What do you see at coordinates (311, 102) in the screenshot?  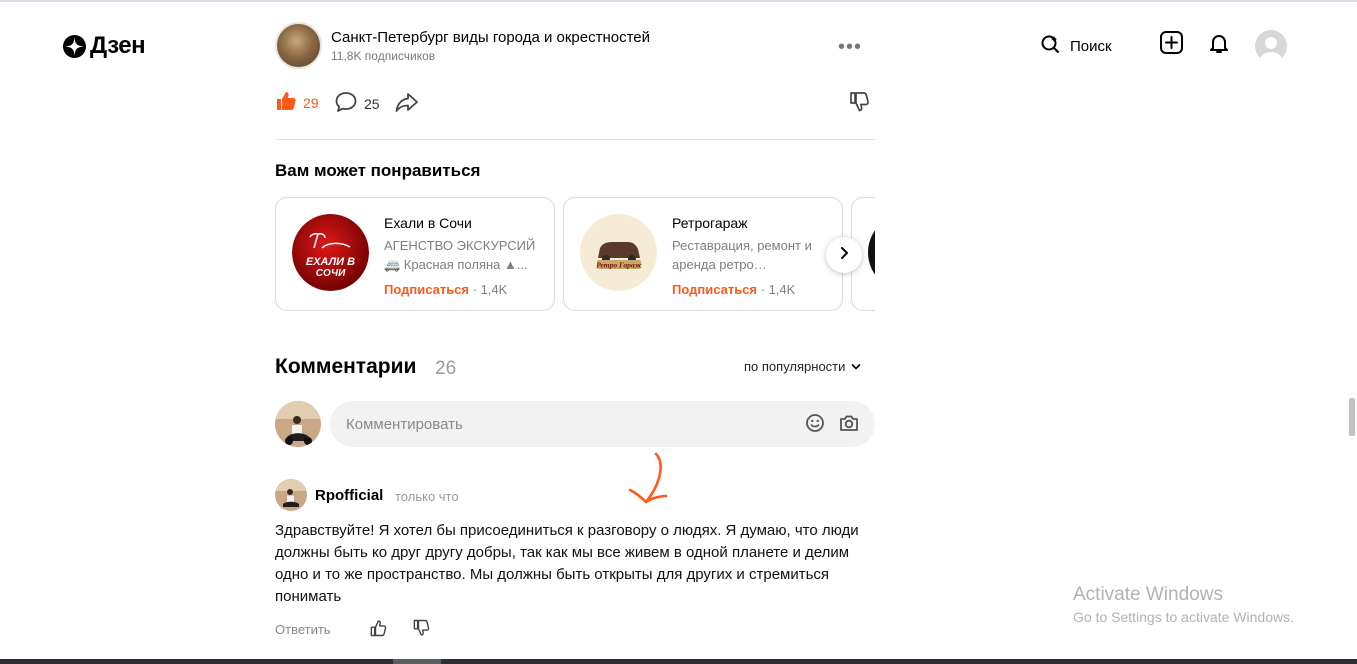 I see `like-count: 29` at bounding box center [311, 102].